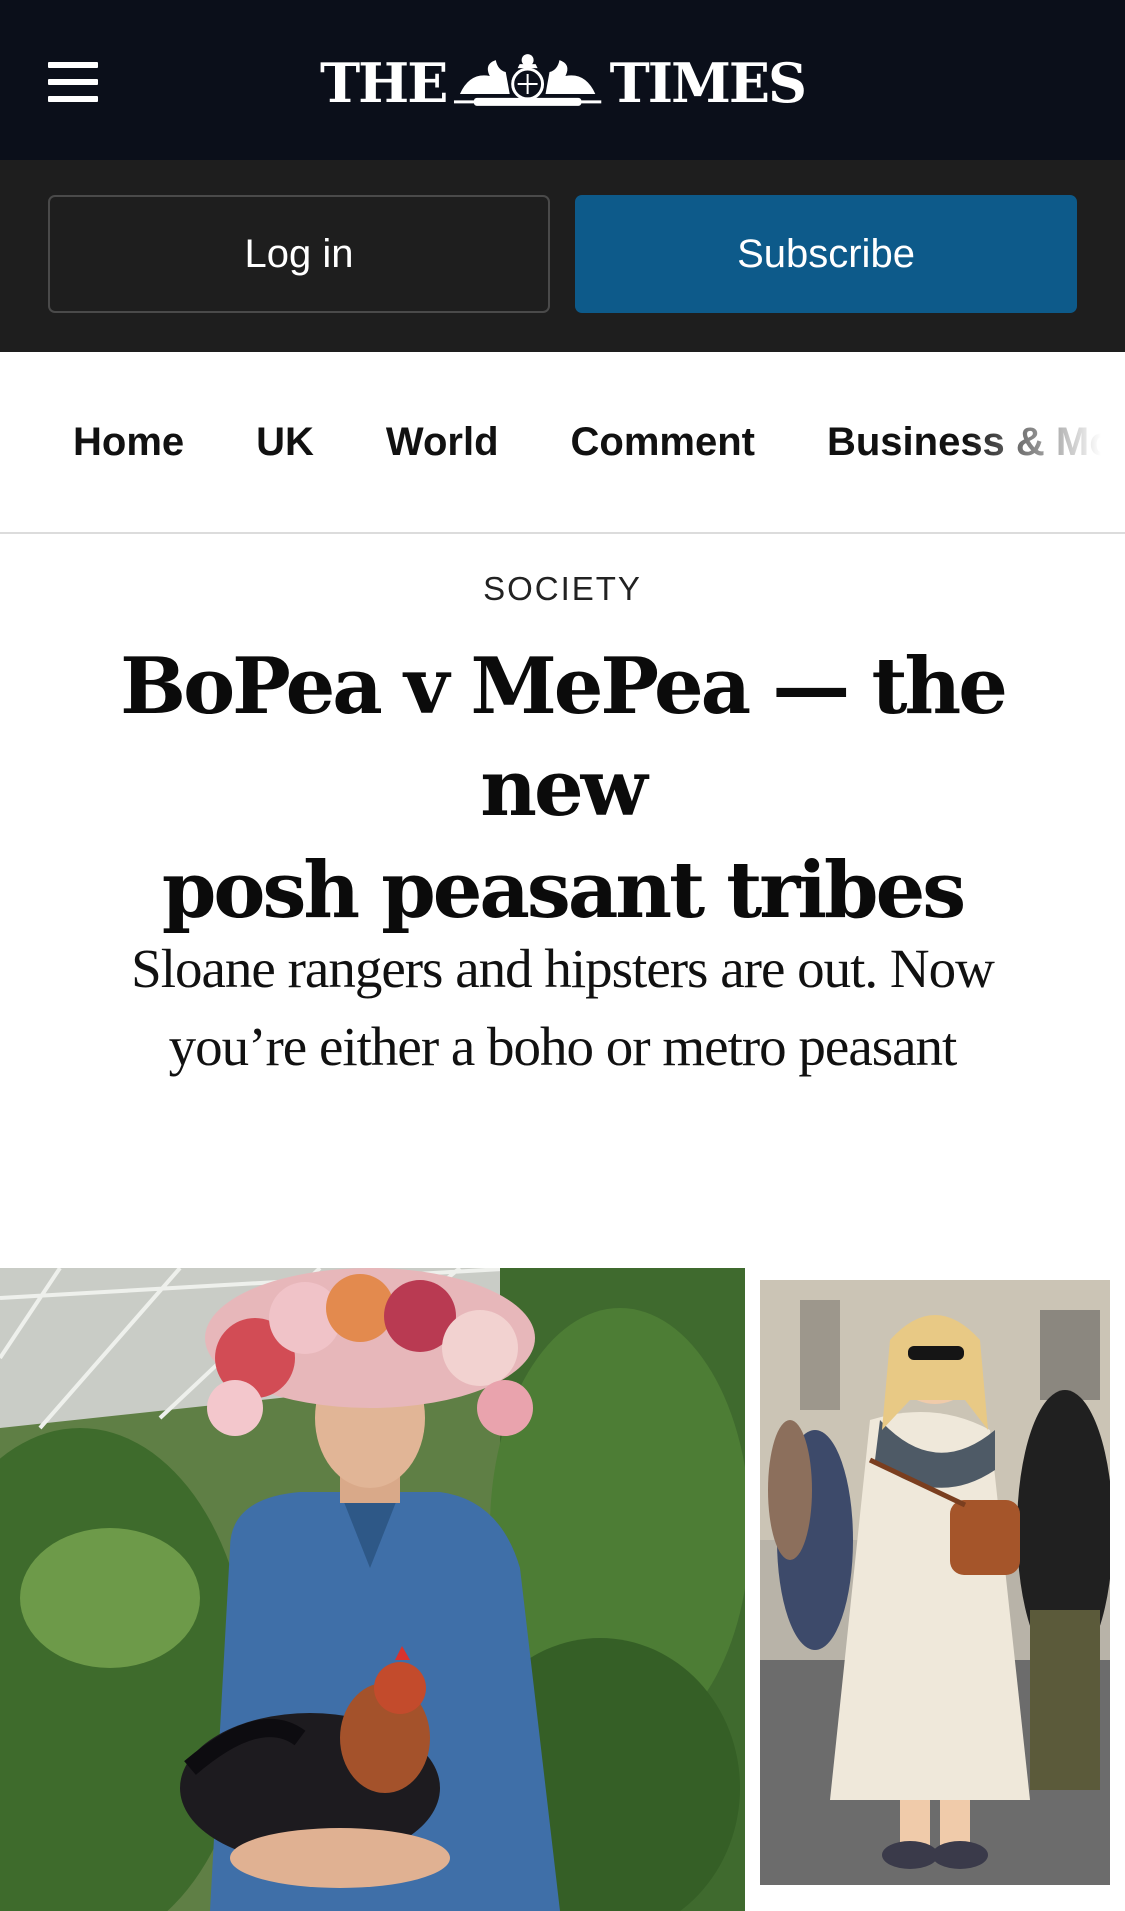  What do you see at coordinates (528, 81) in the screenshot?
I see `royal-crest-icon` at bounding box center [528, 81].